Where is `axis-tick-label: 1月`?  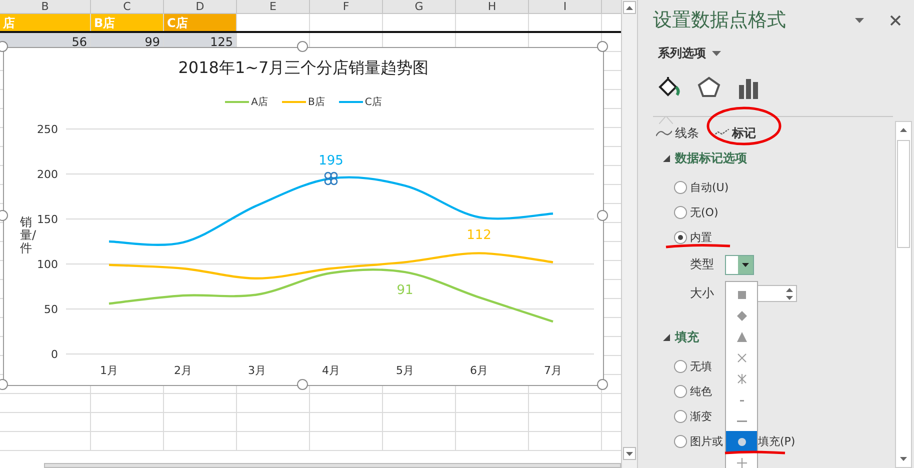
axis-tick-label: 1月 is located at coordinates (109, 370).